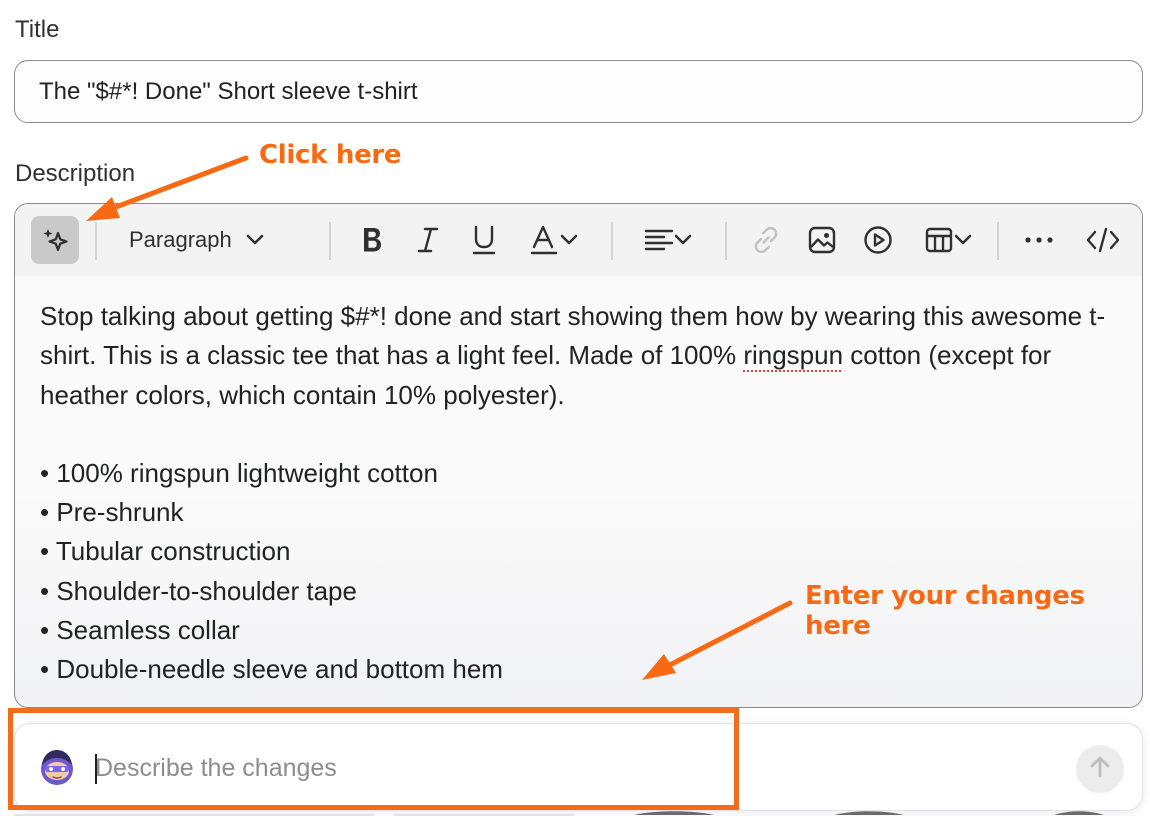 The height and width of the screenshot is (816, 1150). Describe the element at coordinates (793, 355) in the screenshot. I see `misspelled-word: ringspun` at that location.